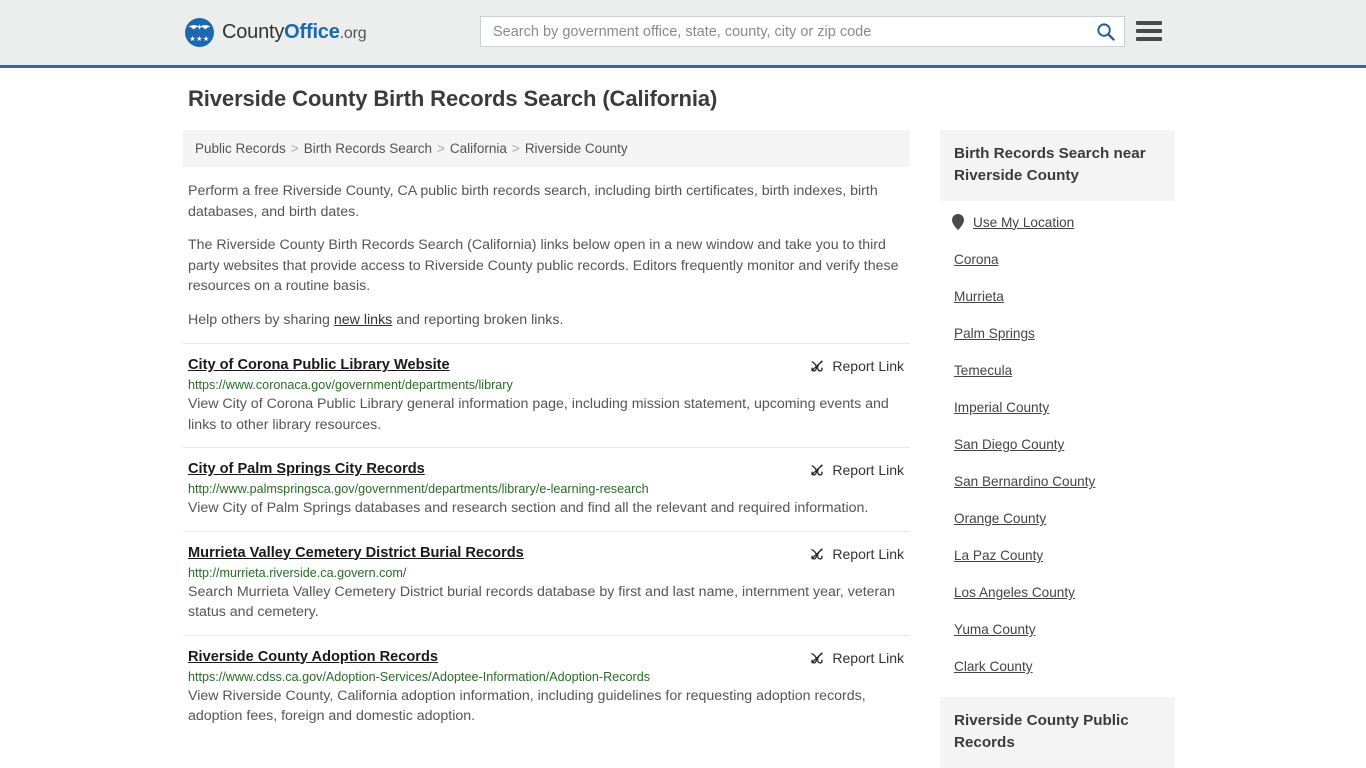  I want to click on three-stars-icon: ★★★, so click(199, 39).